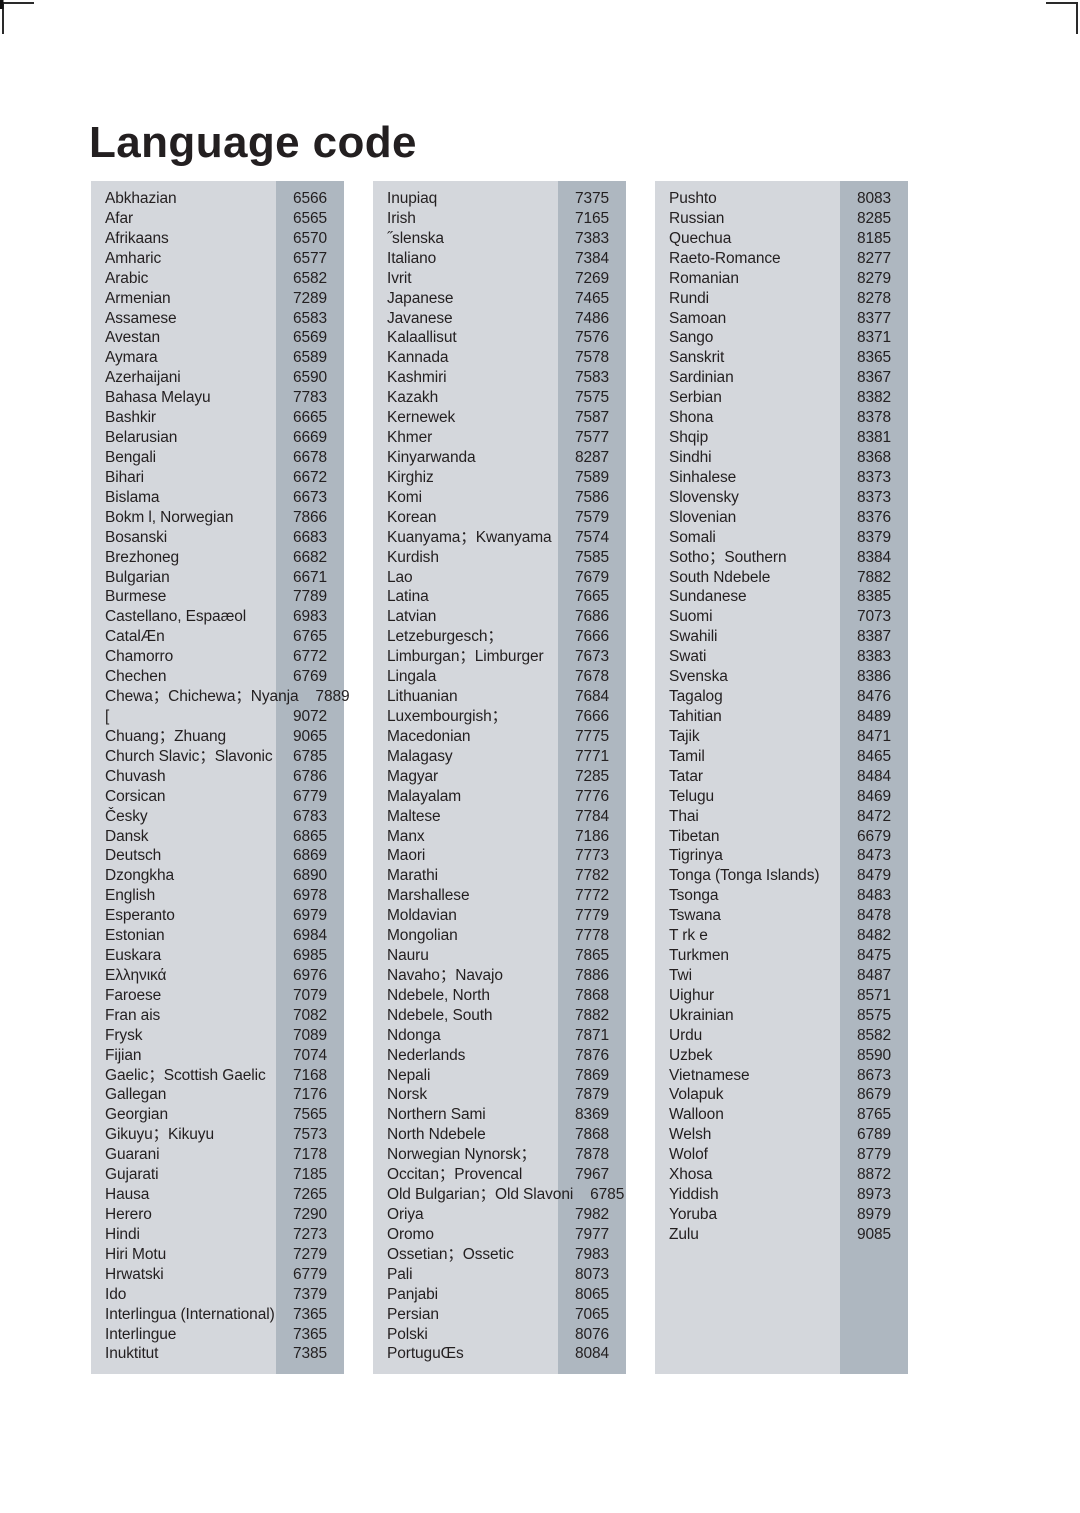  I want to click on language-code-row: Suomi 7073, so click(781, 617).